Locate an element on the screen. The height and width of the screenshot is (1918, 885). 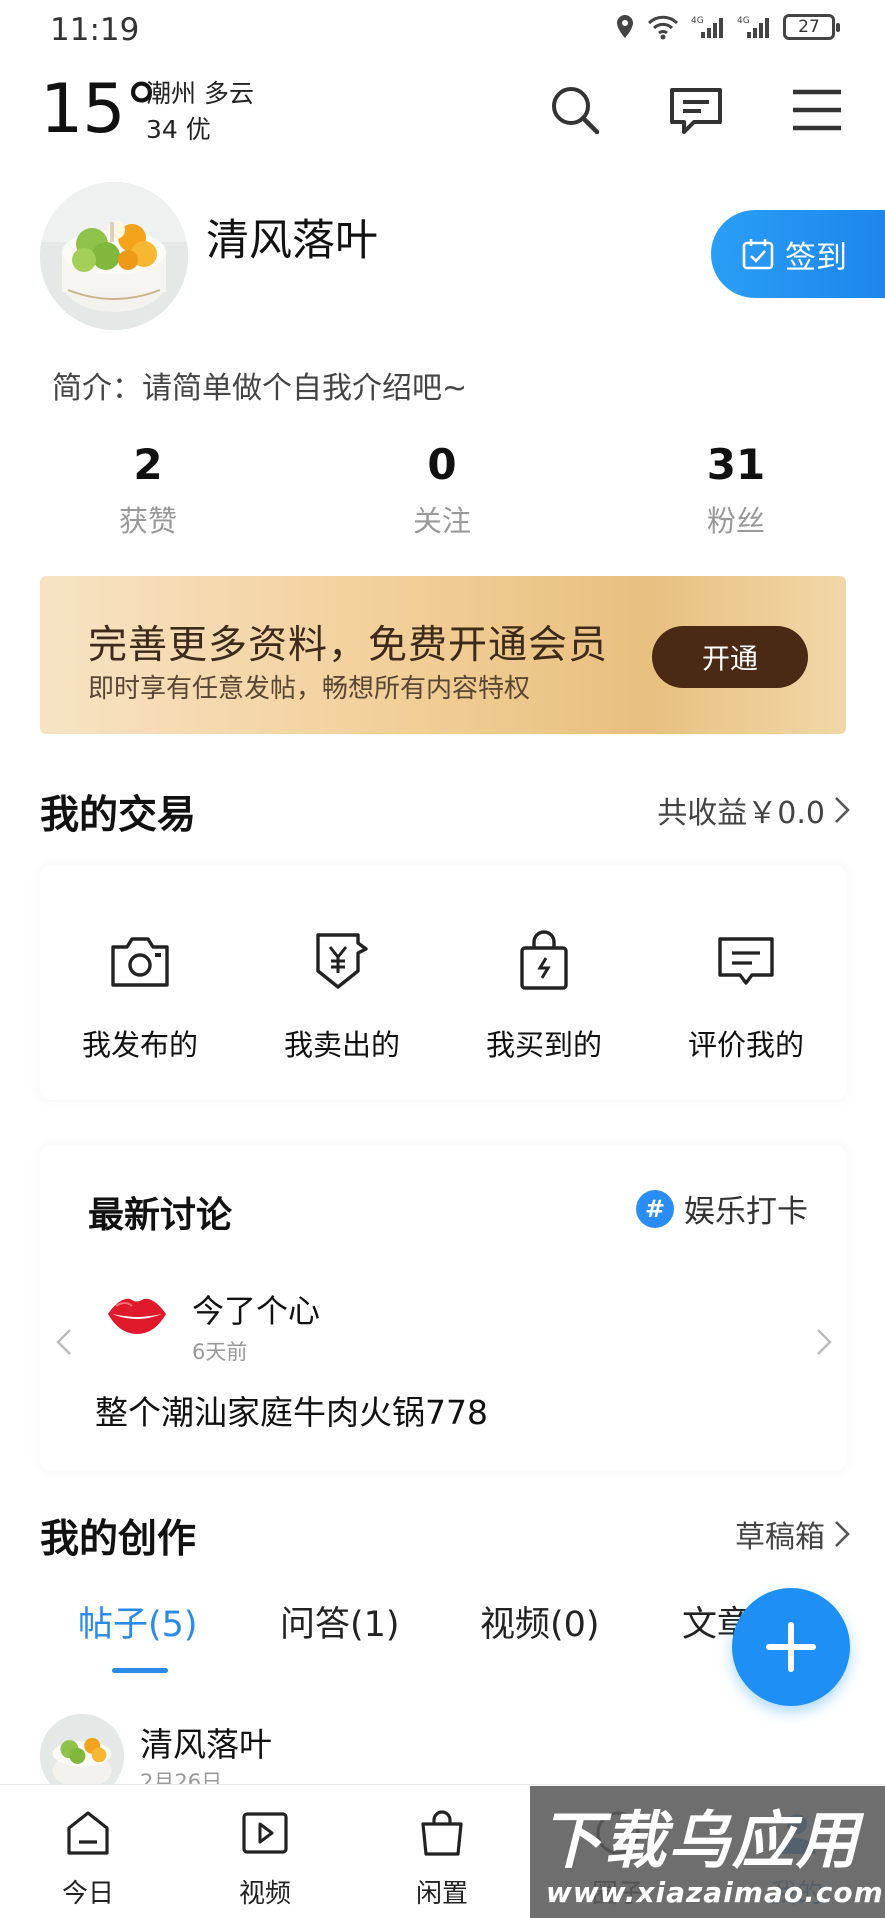
nav-label: 视频 is located at coordinates (264, 1894).